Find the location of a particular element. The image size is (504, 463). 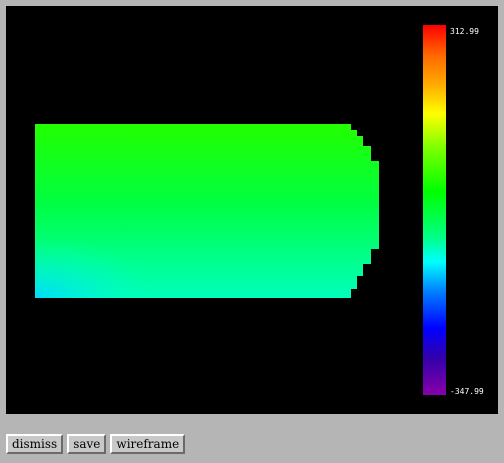

colorbar is located at coordinates (434, 210).